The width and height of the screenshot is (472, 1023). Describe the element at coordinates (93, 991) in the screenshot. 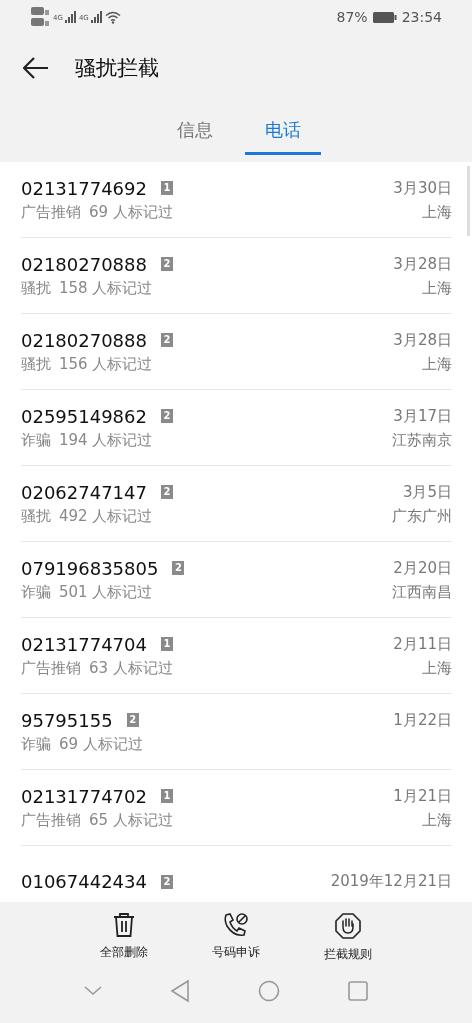

I see `chevron-down-icon` at that location.